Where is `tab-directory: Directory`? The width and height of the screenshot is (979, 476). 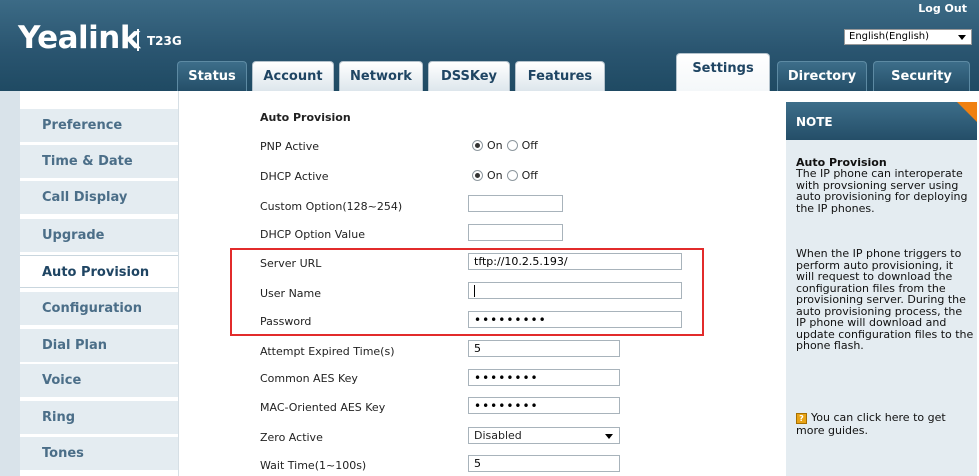 tab-directory: Directory is located at coordinates (822, 76).